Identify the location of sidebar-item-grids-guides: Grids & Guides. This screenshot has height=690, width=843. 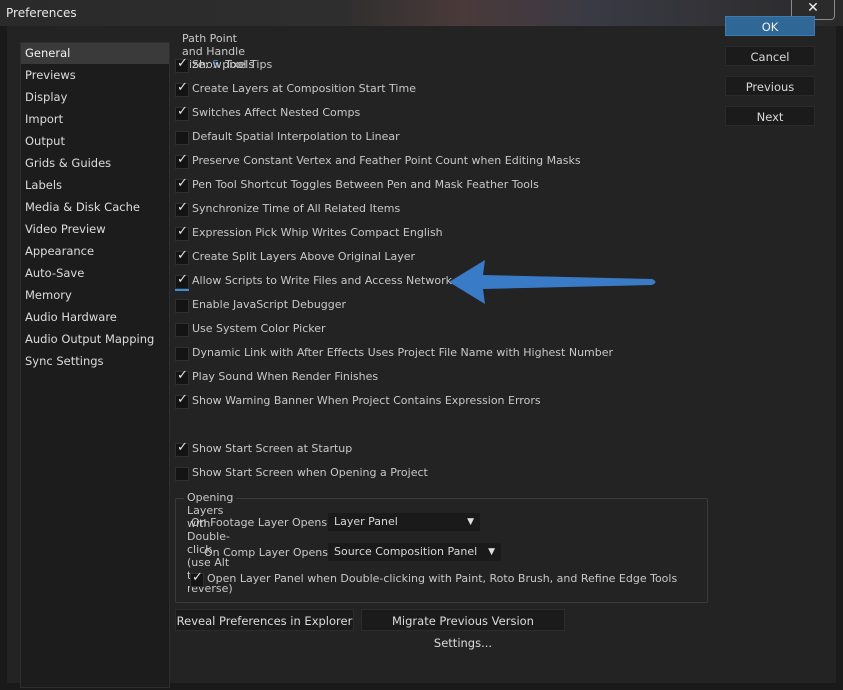
(95, 163).